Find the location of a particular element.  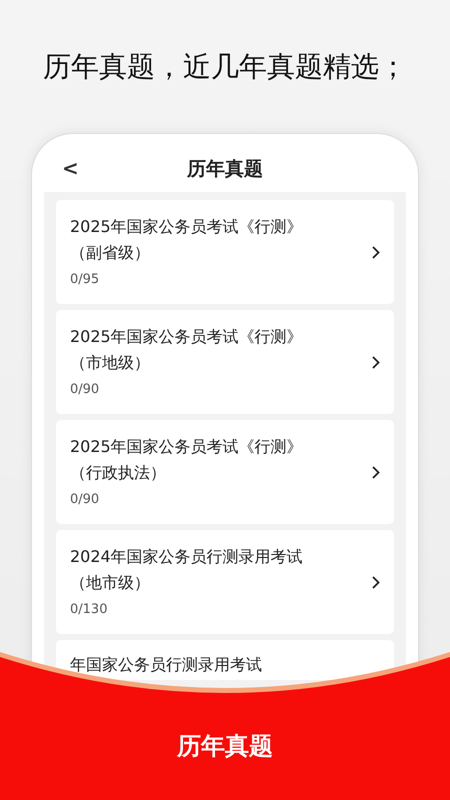

exam-subtitle: （地市级） is located at coordinates (110, 583).